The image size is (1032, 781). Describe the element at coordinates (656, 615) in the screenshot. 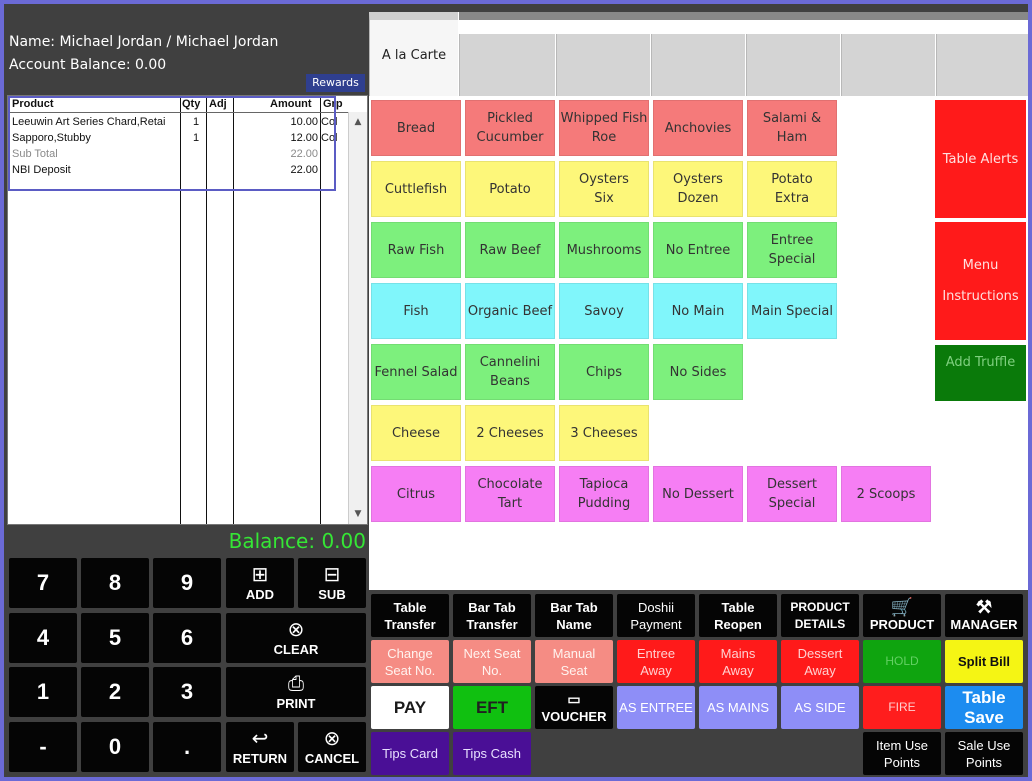

I see `doshii-payment-button: Doshii Payment` at that location.